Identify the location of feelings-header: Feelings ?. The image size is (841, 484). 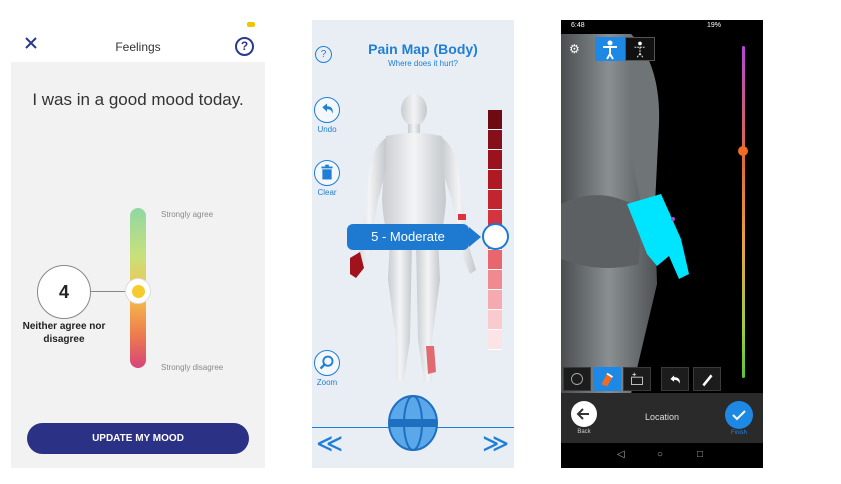
(138, 41).